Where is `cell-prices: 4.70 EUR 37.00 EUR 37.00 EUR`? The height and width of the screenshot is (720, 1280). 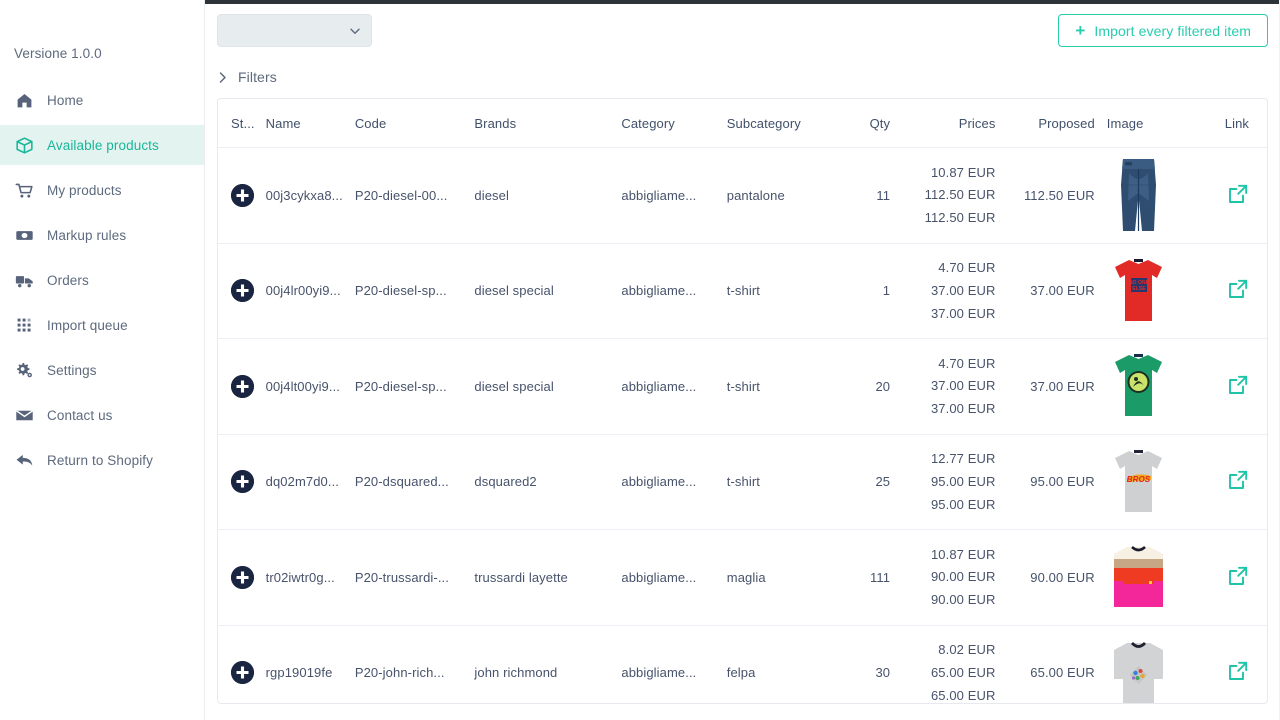 cell-prices: 4.70 EUR 37.00 EUR 37.00 EUR is located at coordinates (955, 386).